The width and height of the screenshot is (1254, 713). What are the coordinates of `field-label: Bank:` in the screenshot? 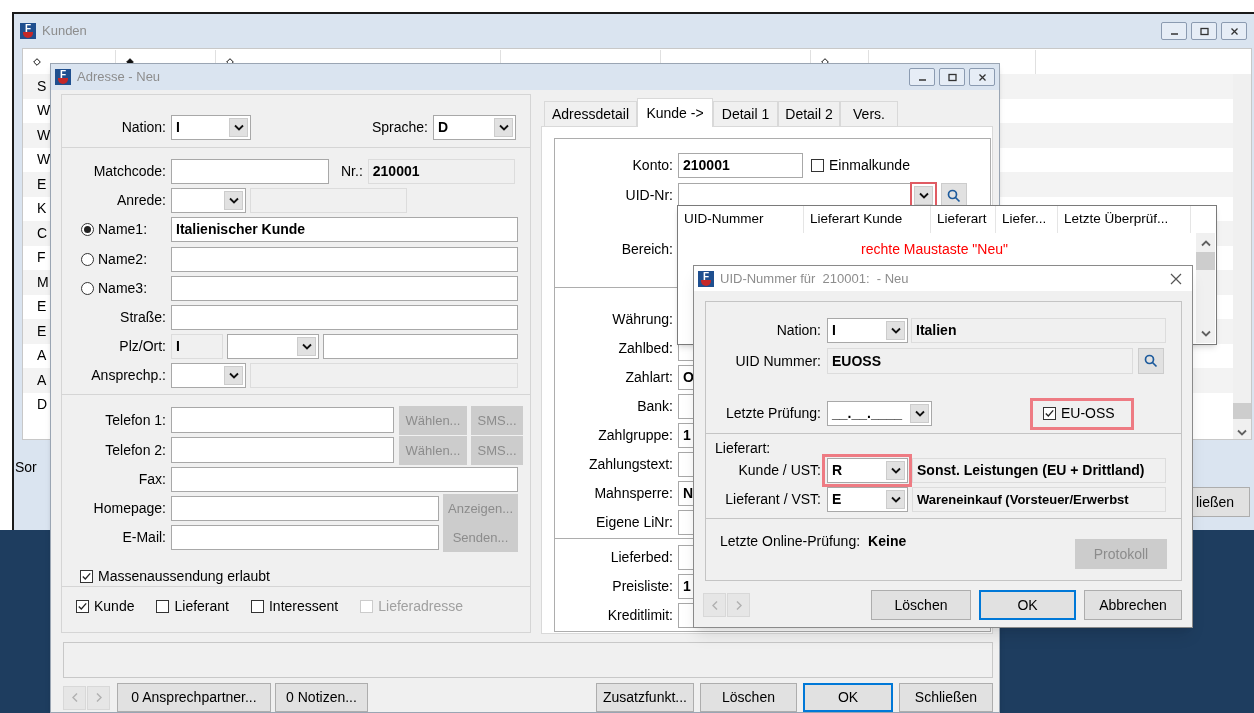 It's located at (654, 406).